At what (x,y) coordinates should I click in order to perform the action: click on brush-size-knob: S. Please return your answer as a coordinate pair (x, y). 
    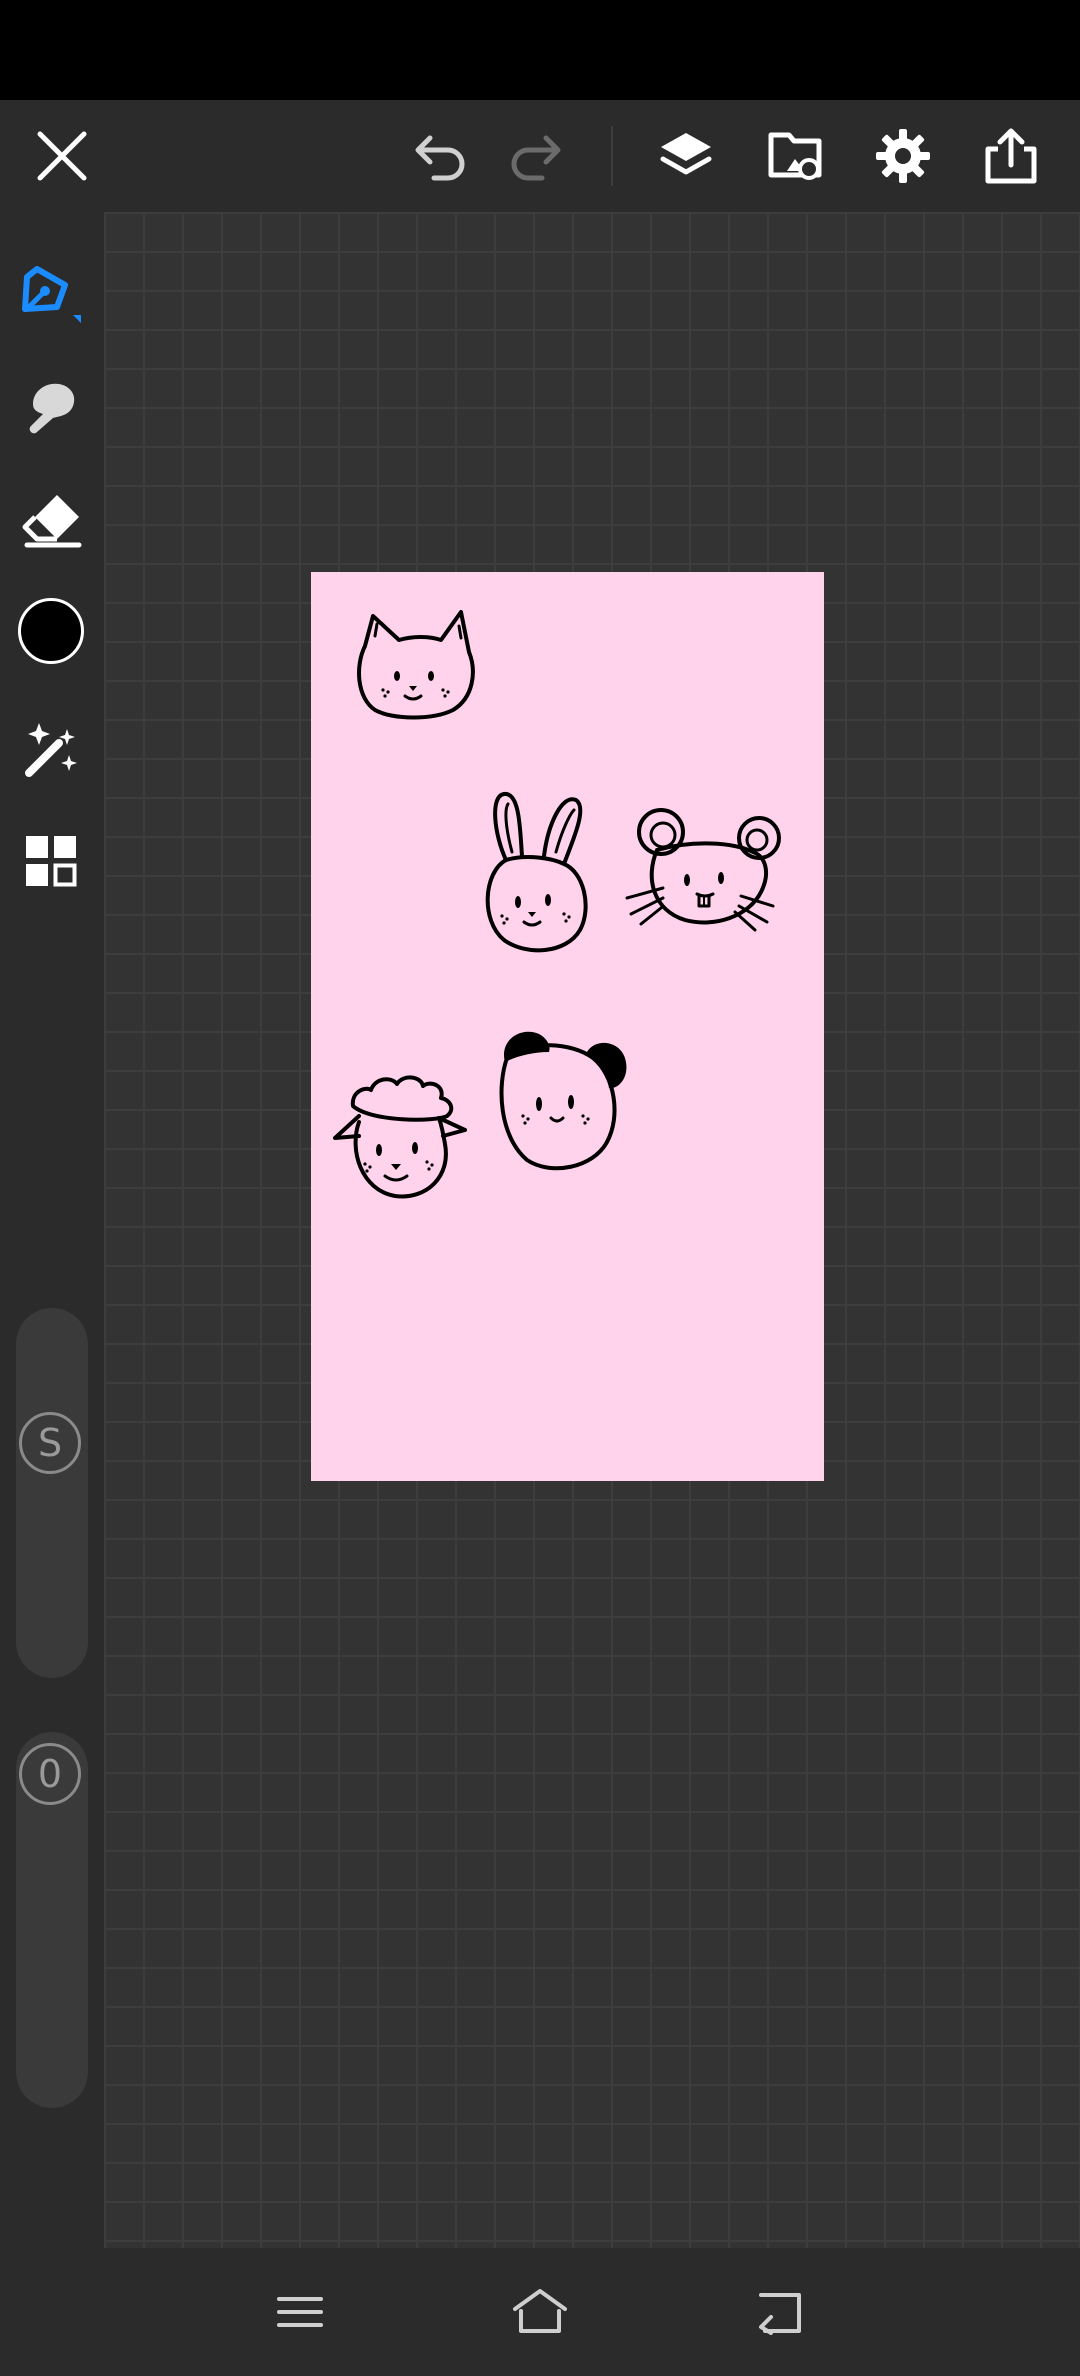
    Looking at the image, I should click on (50, 1443).